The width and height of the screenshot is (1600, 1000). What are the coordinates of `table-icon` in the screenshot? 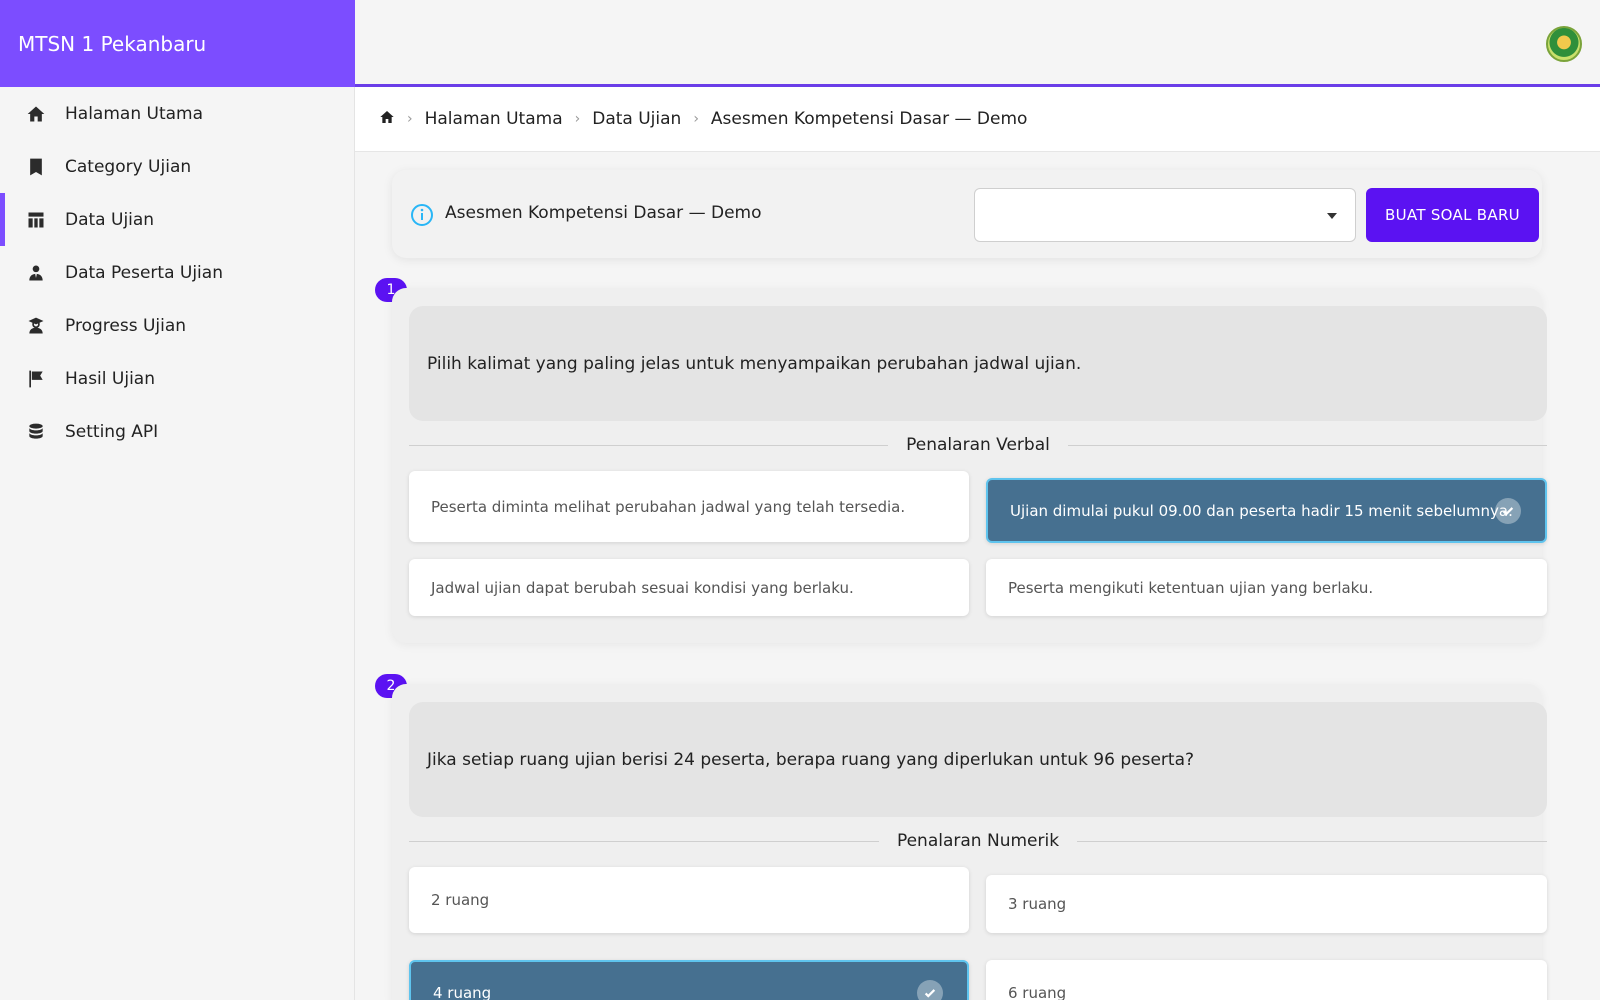 It's located at (36, 220).